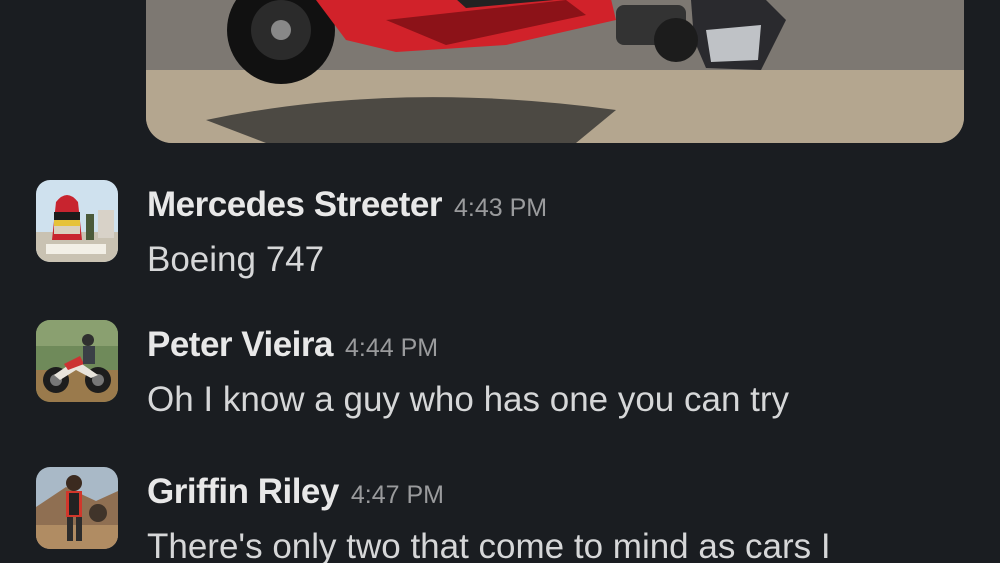 The image size is (1000, 563). What do you see at coordinates (243, 492) in the screenshot?
I see `sender-name: Griffin Riley` at bounding box center [243, 492].